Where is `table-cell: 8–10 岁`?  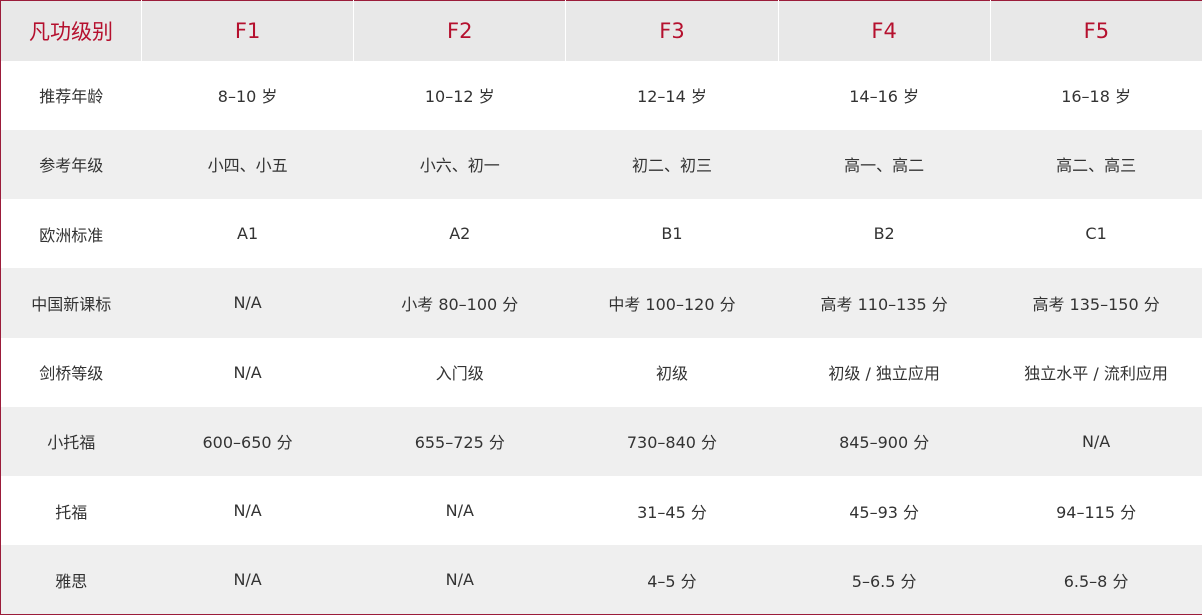
table-cell: 8–10 岁 is located at coordinates (247, 95).